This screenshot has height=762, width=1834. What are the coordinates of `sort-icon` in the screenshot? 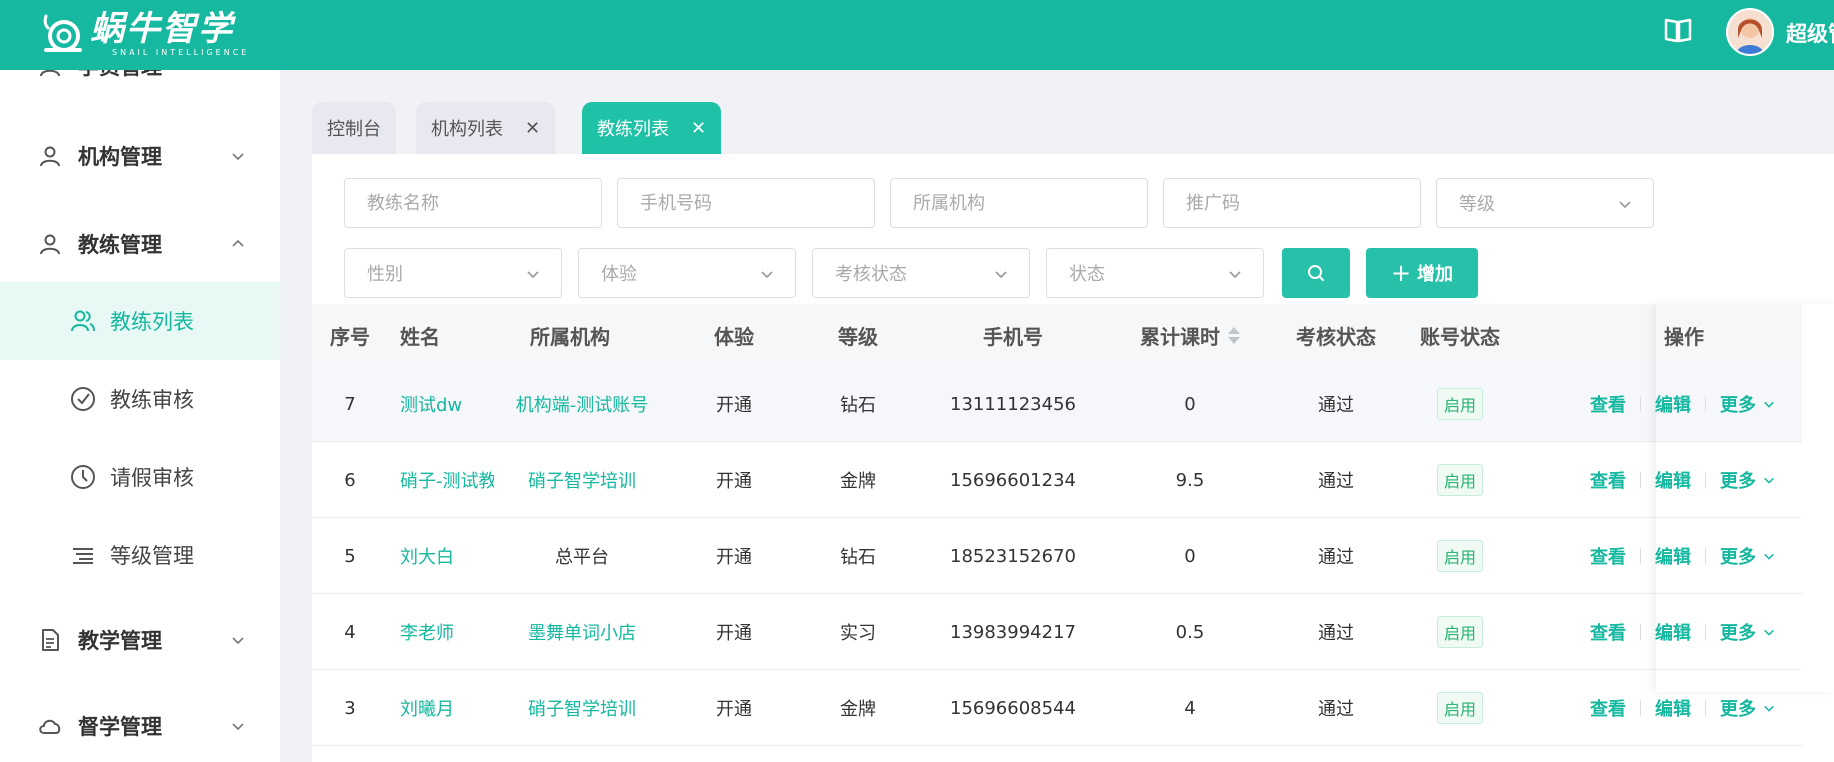 It's located at (1234, 335).